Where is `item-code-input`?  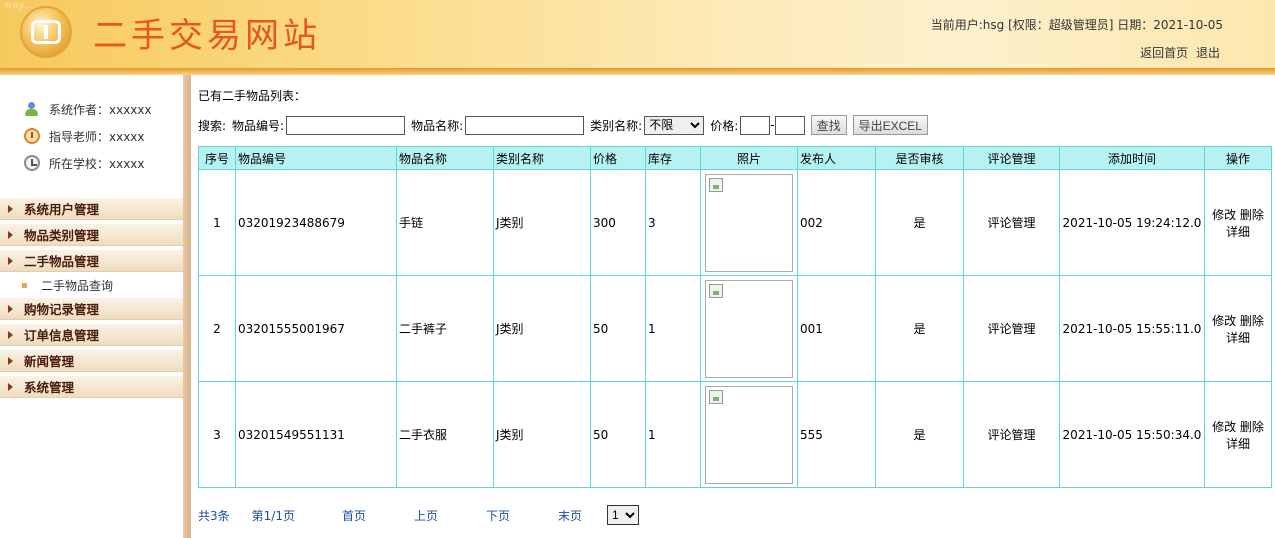 item-code-input is located at coordinates (346, 125).